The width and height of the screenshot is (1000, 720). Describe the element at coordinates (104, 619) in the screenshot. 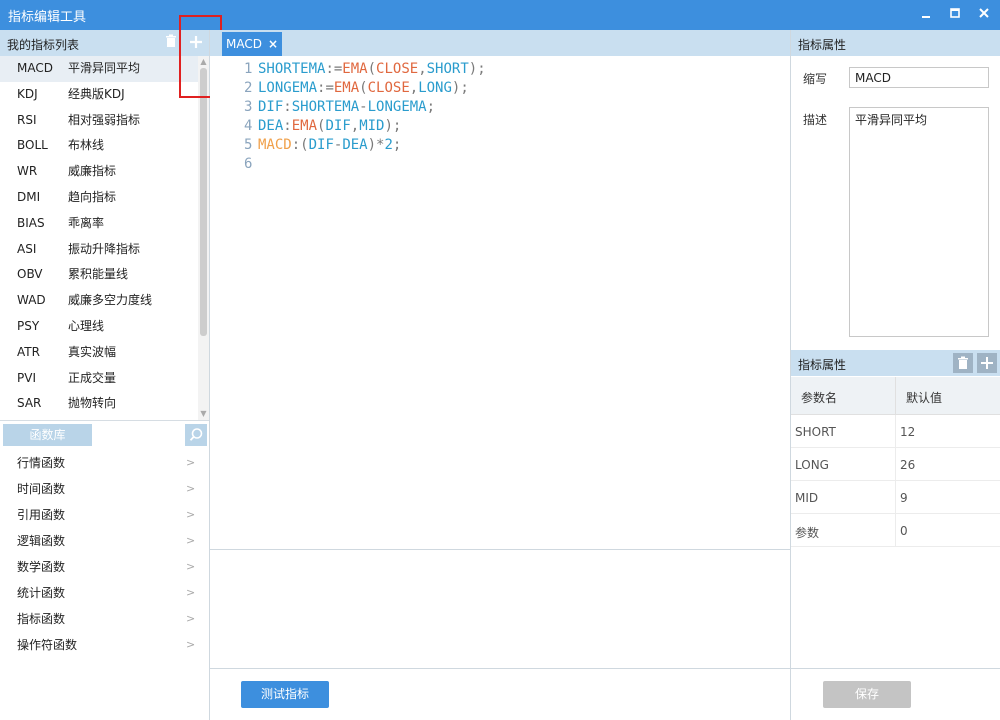

I see `function-category-item: 指标函数 >` at that location.